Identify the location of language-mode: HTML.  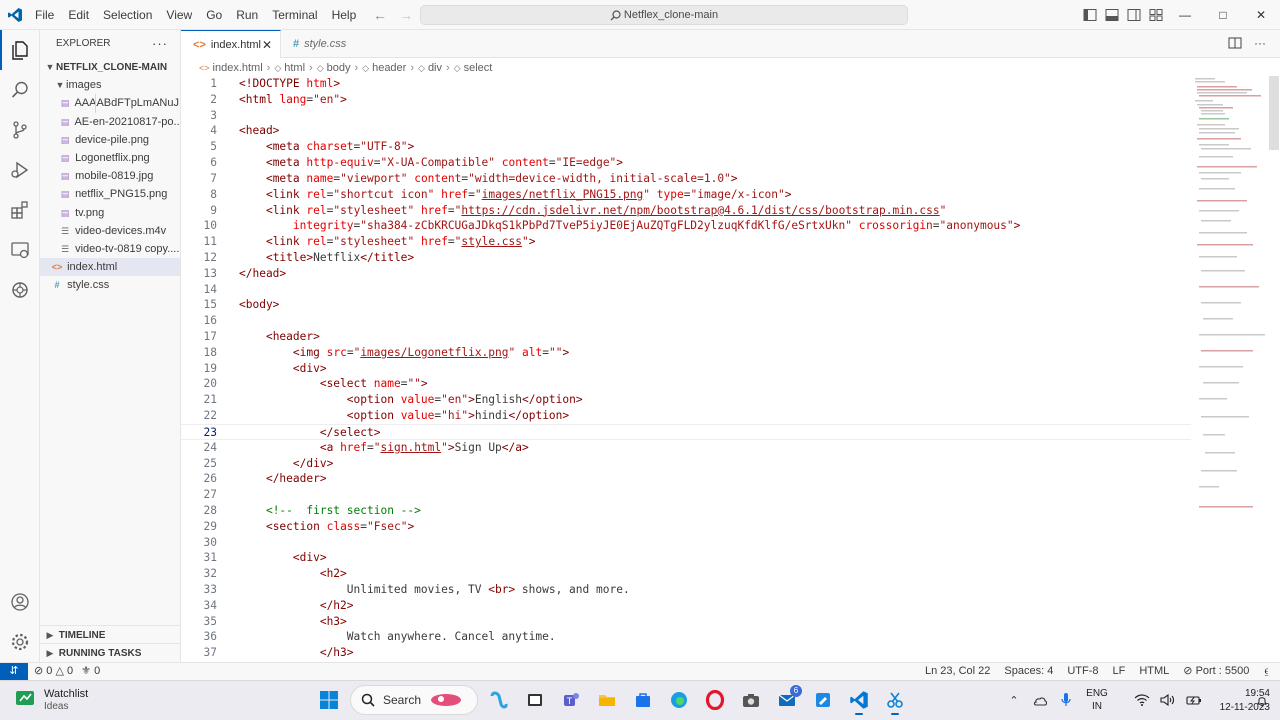
(1154, 671).